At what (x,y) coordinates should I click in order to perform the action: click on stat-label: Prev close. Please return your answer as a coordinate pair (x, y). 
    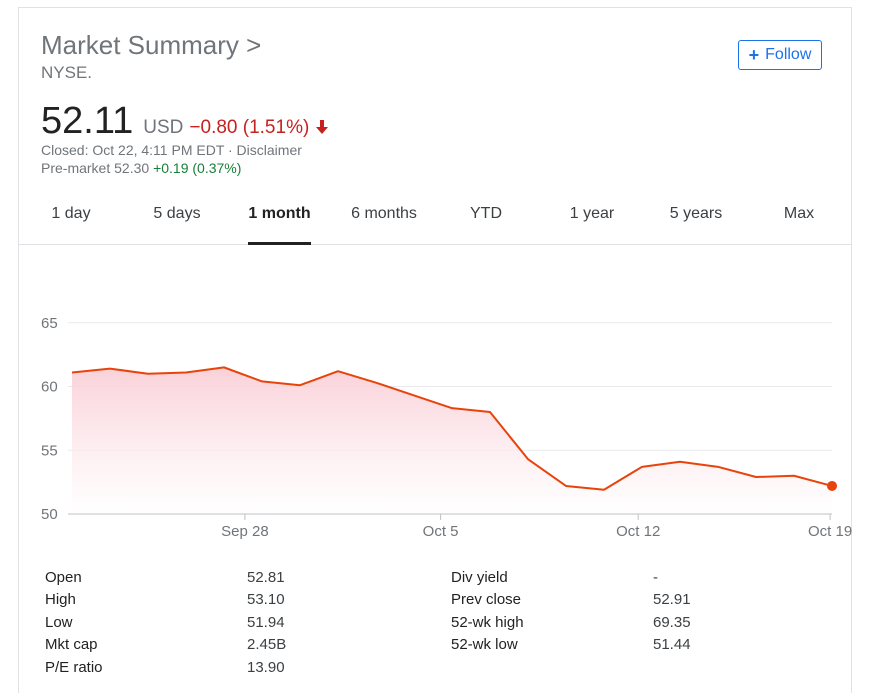
    Looking at the image, I should click on (486, 600).